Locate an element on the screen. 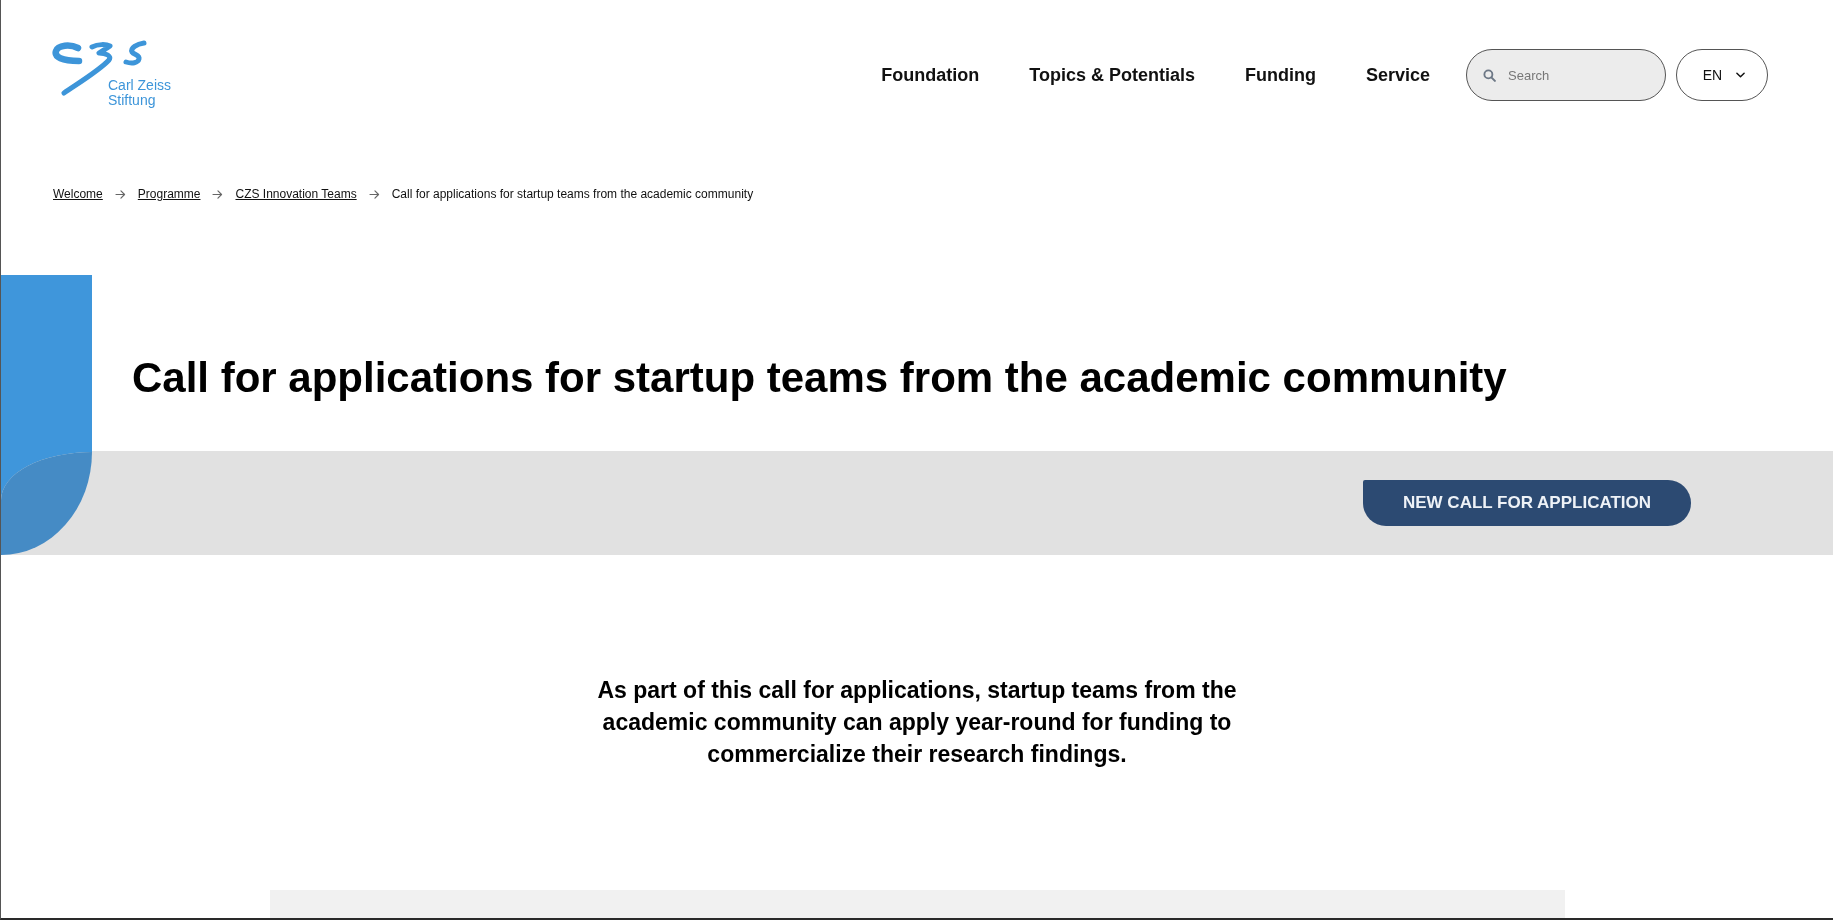 Image resolution: width=1833 pixels, height=920 pixels. logo-text: Stiftung is located at coordinates (132, 100).